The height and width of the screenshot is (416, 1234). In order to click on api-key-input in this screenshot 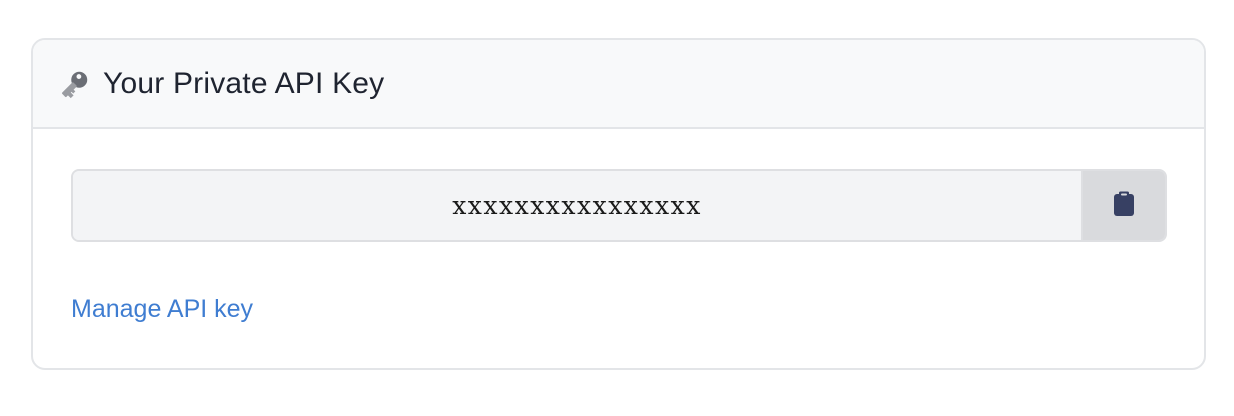, I will do `click(577, 205)`.